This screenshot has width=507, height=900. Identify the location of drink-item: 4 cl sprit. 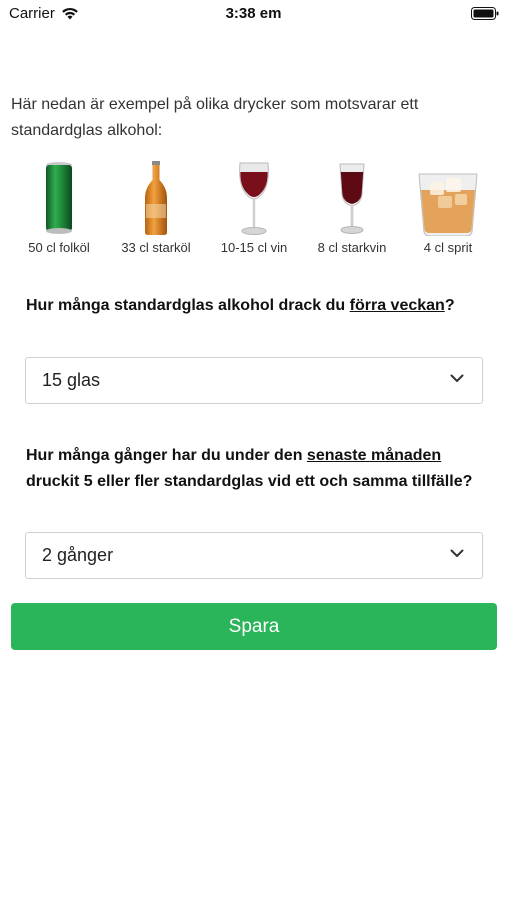
(448, 207).